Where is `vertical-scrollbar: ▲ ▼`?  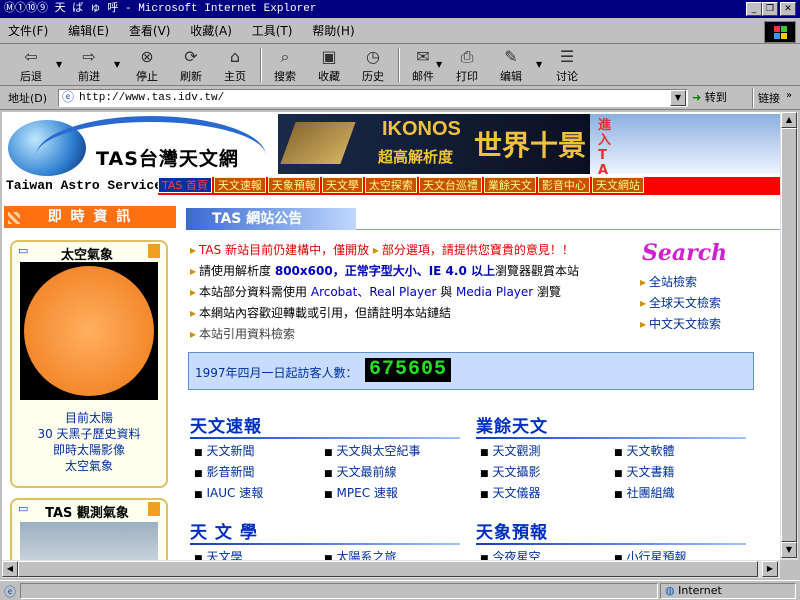 vertical-scrollbar: ▲ ▼ is located at coordinates (789, 336).